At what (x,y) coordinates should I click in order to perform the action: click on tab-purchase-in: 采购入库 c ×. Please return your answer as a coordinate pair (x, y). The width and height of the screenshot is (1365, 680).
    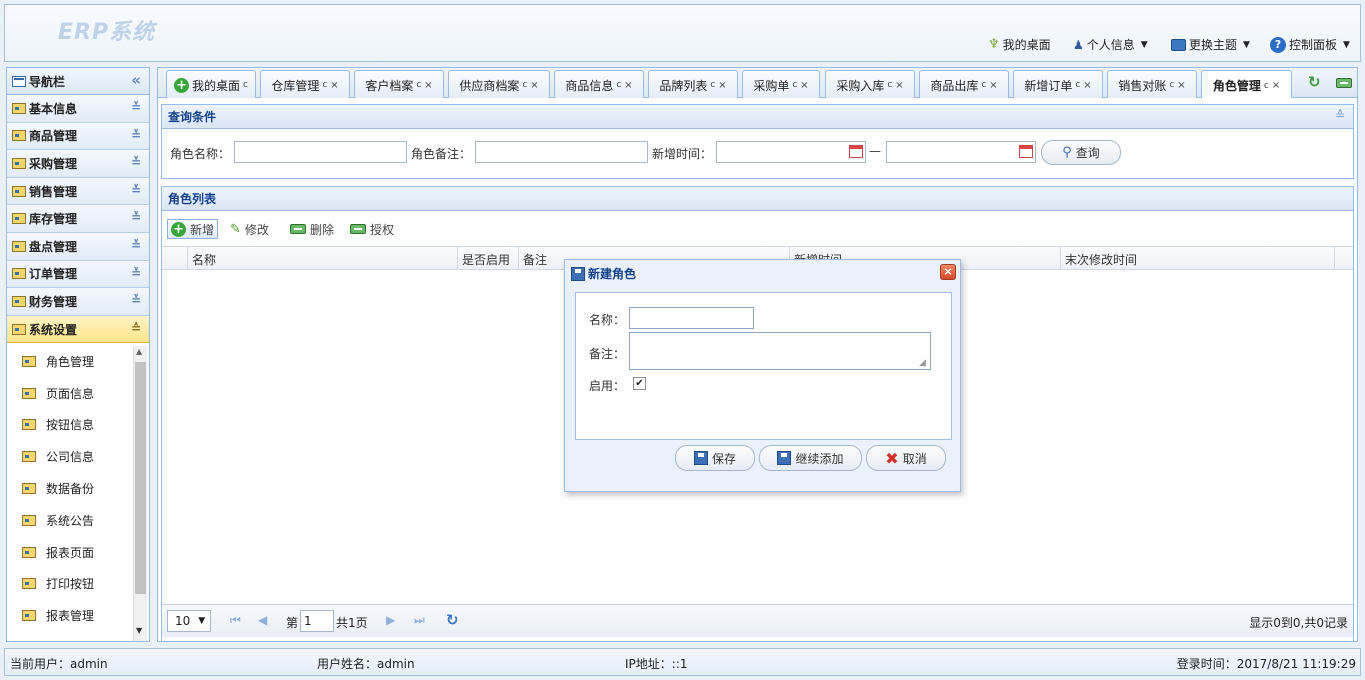
    Looking at the image, I should click on (870, 84).